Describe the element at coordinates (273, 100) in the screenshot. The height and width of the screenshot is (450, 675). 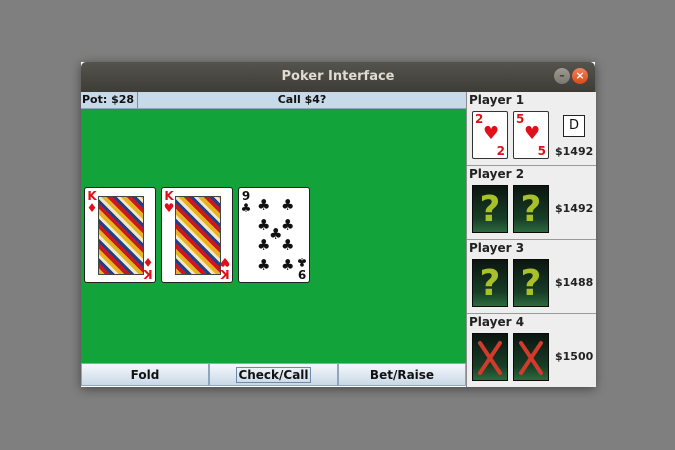
I see `status-bar: Pot: $28 Call $4?` at that location.